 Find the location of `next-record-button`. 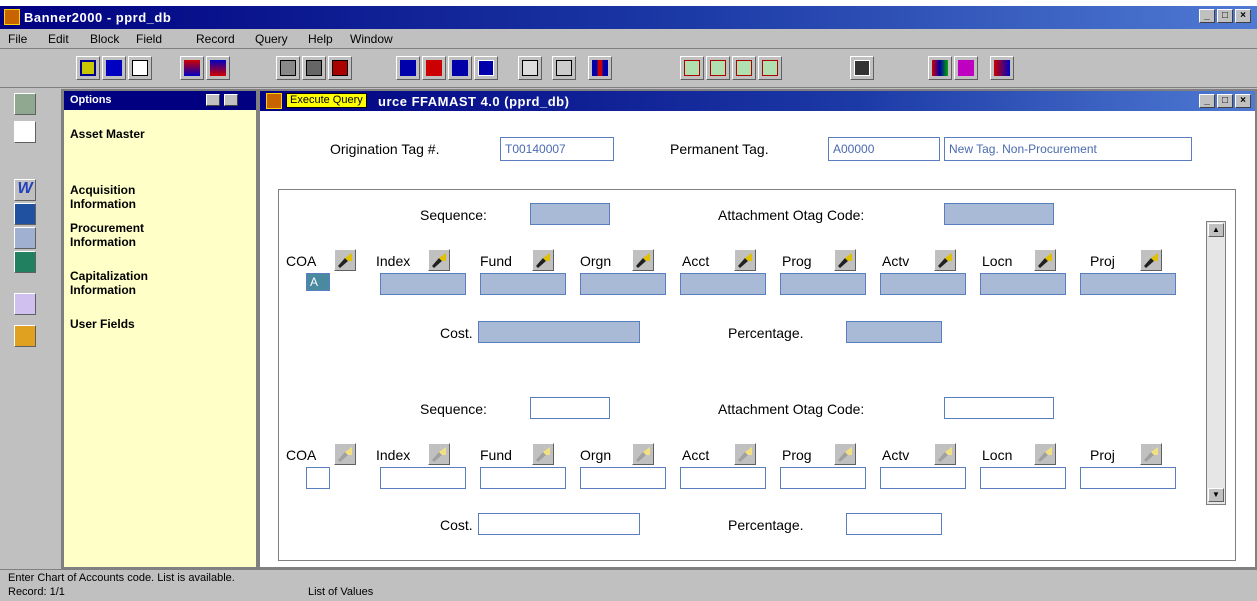

next-record-button is located at coordinates (434, 68).